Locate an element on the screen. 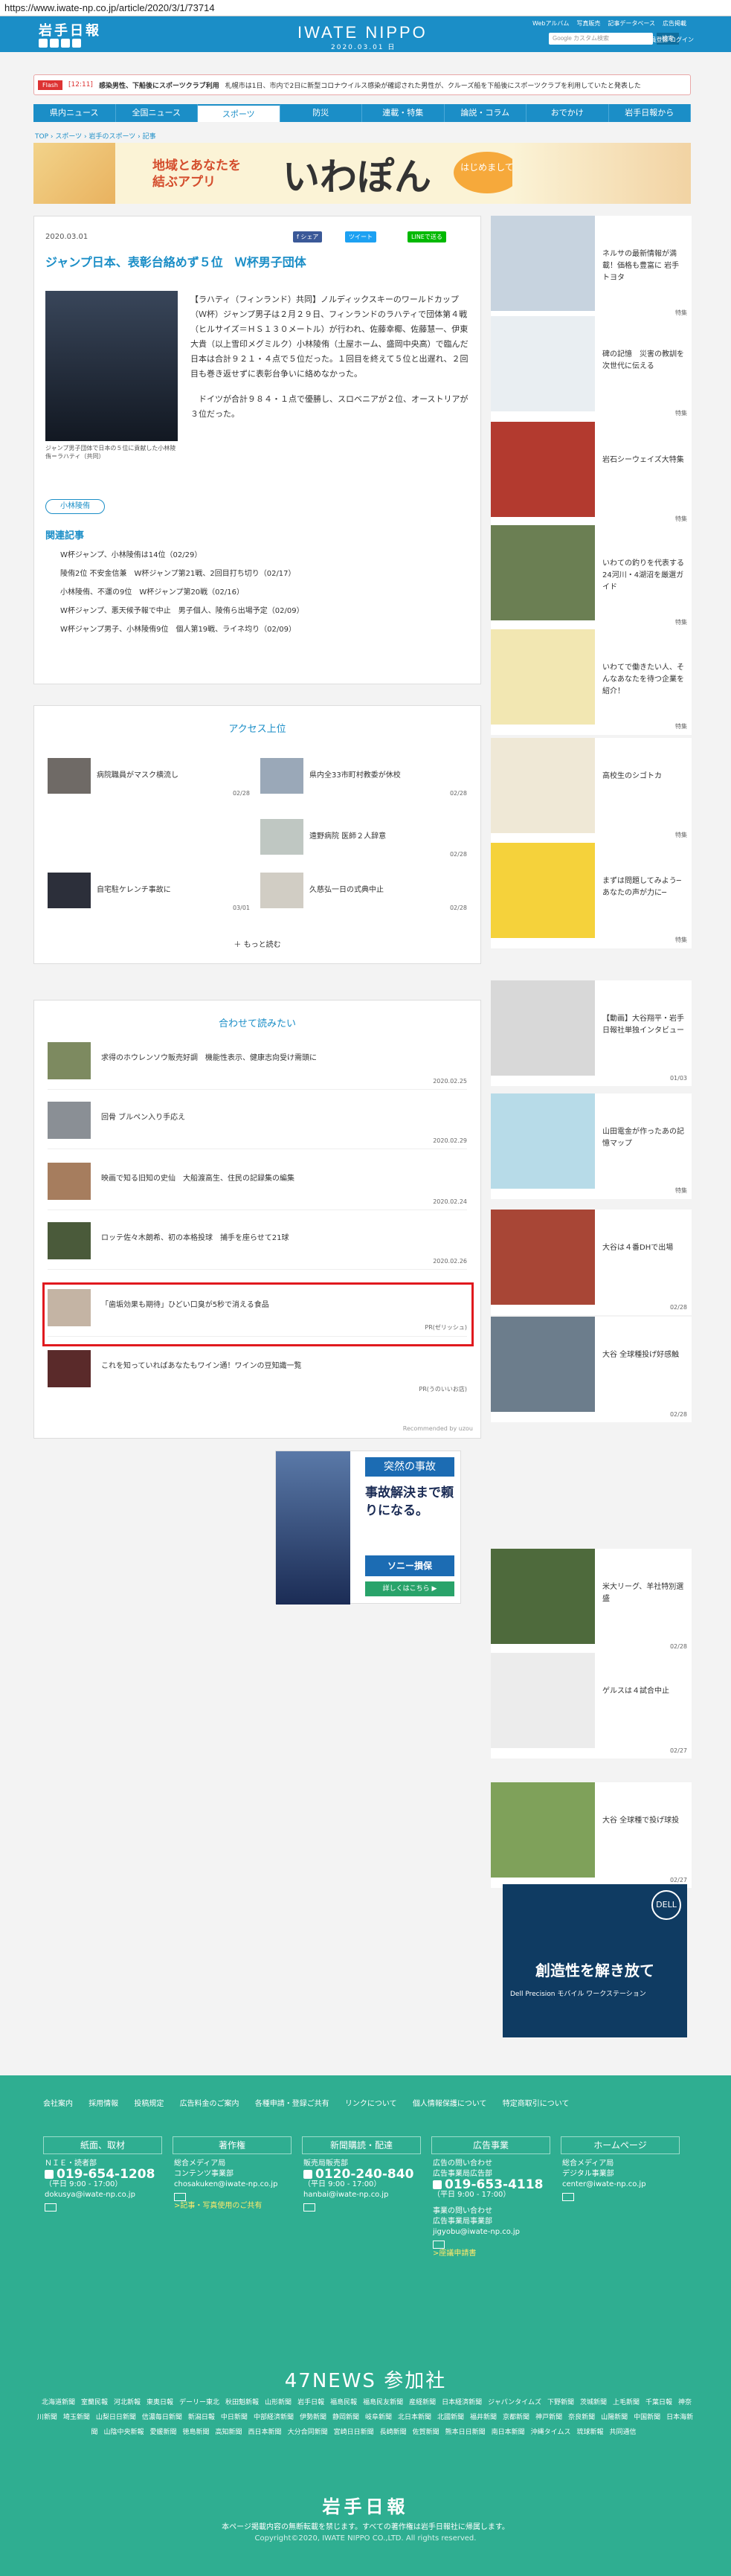 This screenshot has height=2576, width=731. event-link: >座議申請書 is located at coordinates (491, 2254).